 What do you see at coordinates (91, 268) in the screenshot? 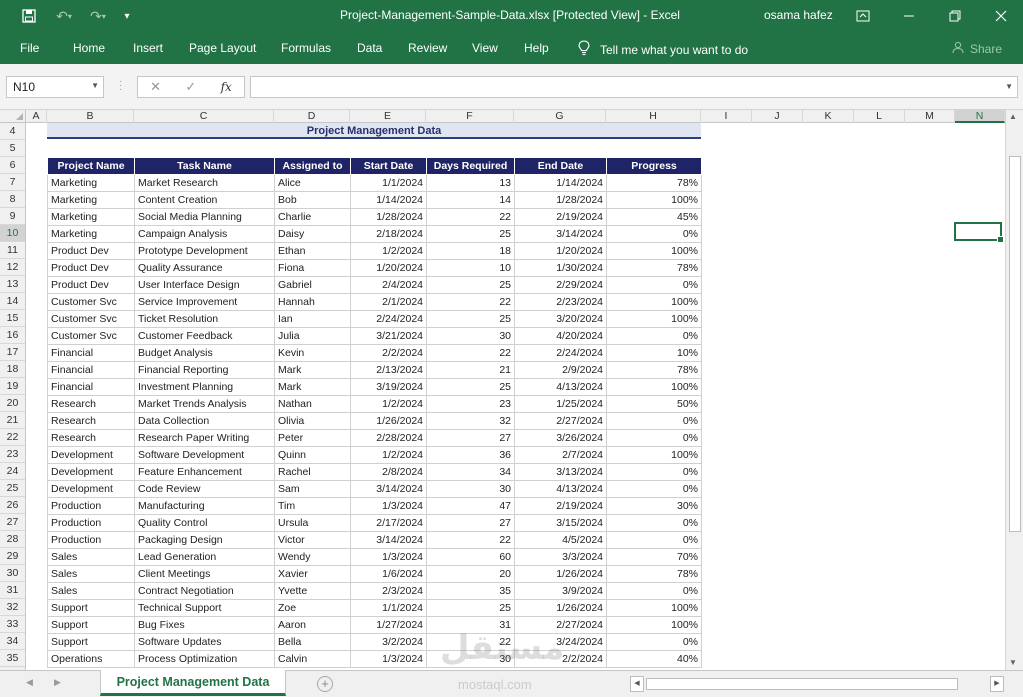
I see `project-name-cell: Product Dev` at bounding box center [91, 268].